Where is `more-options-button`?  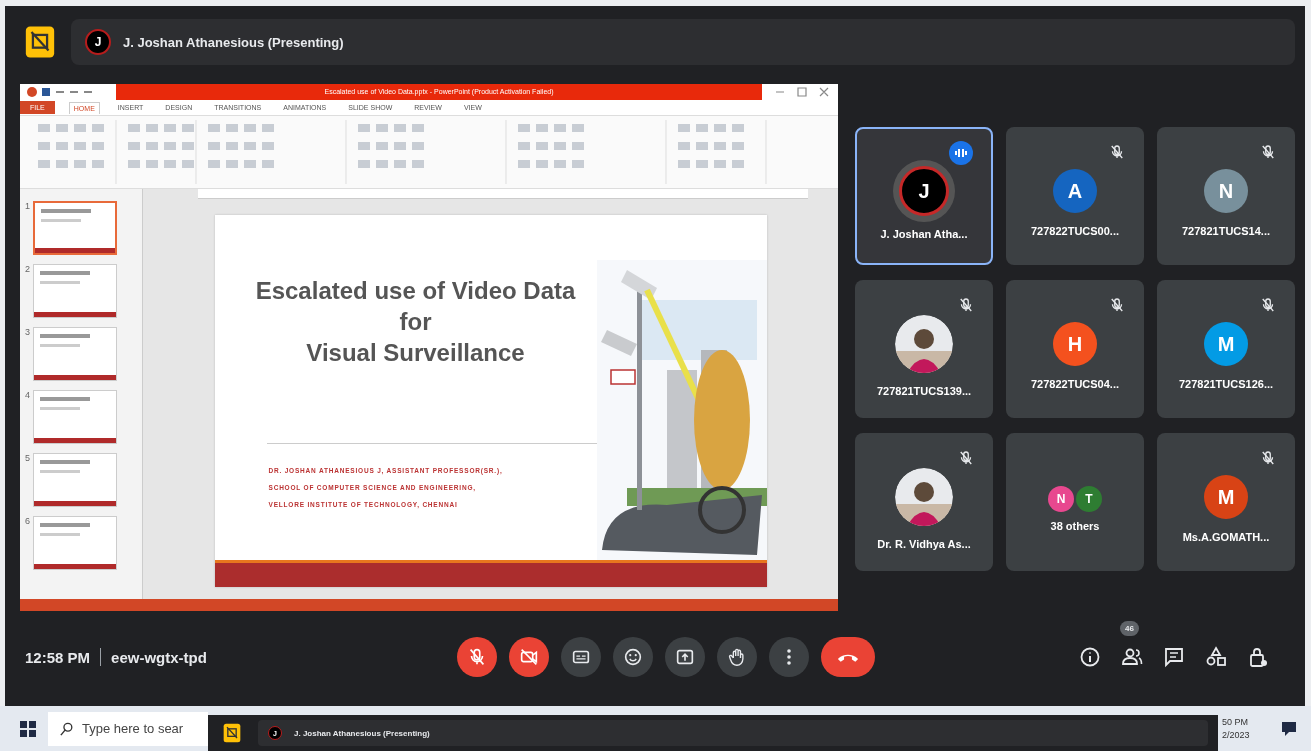 more-options-button is located at coordinates (789, 657).